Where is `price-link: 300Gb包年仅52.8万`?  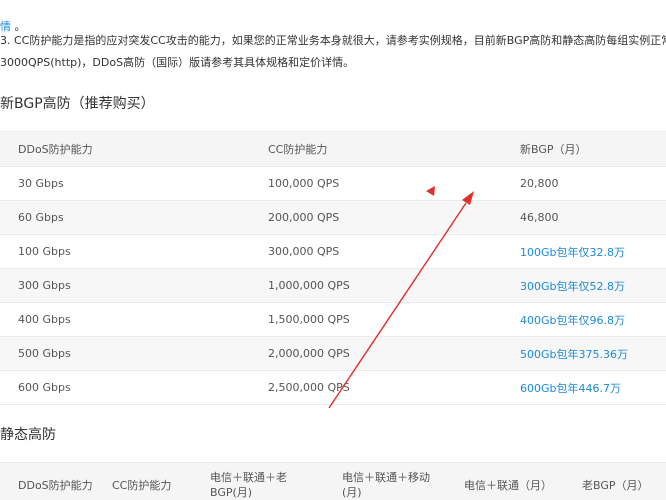
price-link: 300Gb包年仅52.8万 is located at coordinates (584, 285).